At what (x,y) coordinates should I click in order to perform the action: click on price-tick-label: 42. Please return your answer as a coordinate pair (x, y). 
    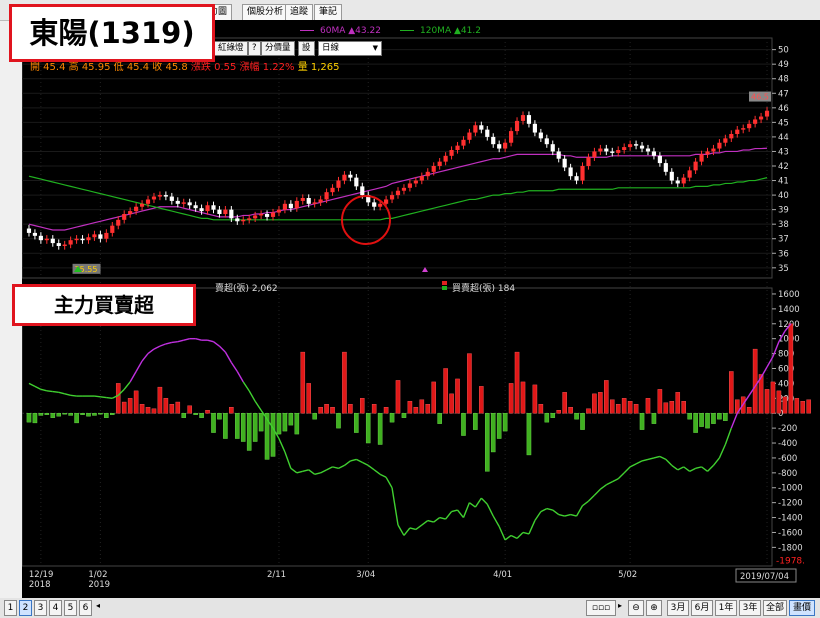
    Looking at the image, I should click on (783, 167).